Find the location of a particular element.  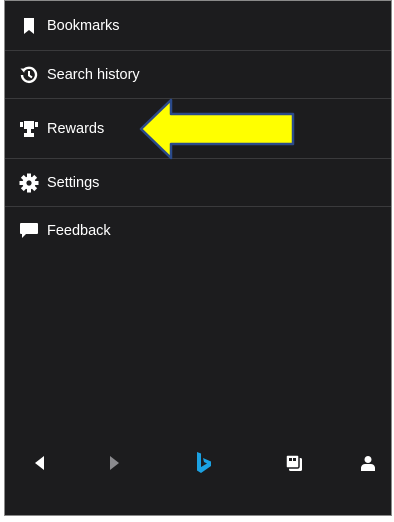

bing-home-button is located at coordinates (204, 463).